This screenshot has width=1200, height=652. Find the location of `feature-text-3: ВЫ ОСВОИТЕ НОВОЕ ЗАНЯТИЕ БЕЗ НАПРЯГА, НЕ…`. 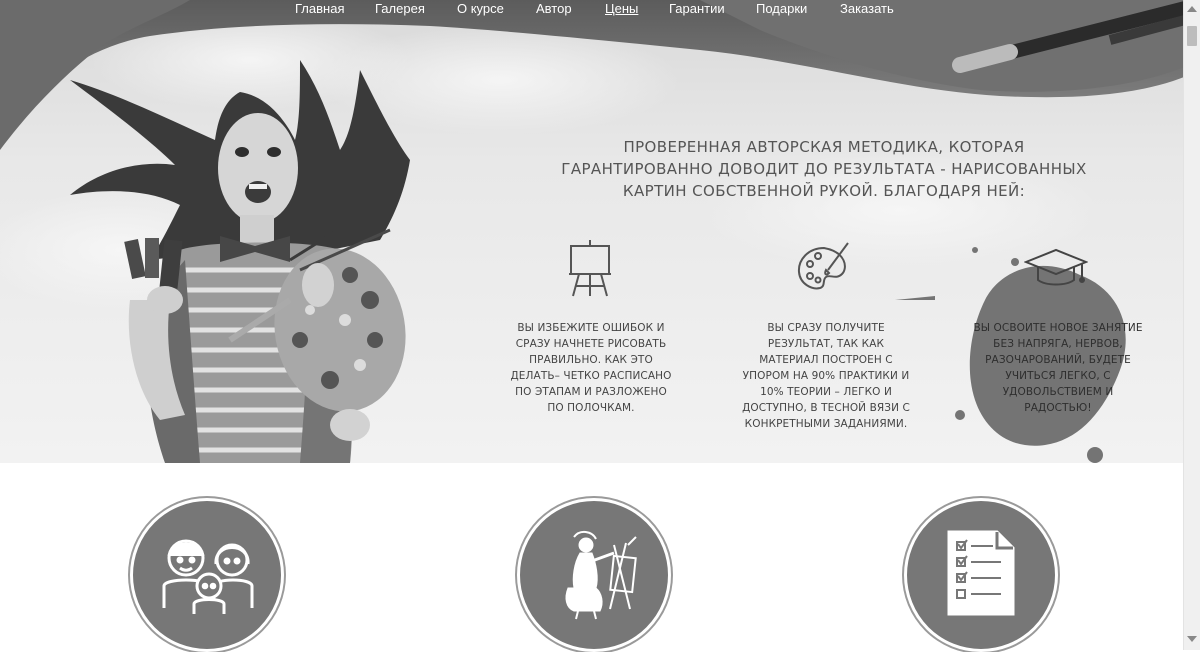

feature-text-3: ВЫ ОСВОИТЕ НОВОЕ ЗАНЯТИЕ БЕЗ НАПРЯГА, НЕ… is located at coordinates (1058, 368).